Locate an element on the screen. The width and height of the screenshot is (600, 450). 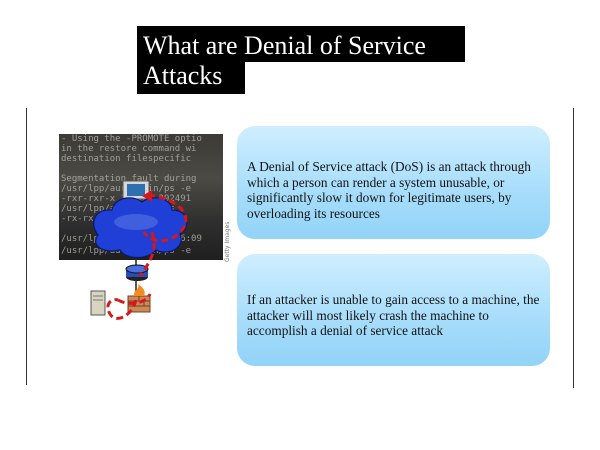
firewall-icon is located at coordinates (139, 298).